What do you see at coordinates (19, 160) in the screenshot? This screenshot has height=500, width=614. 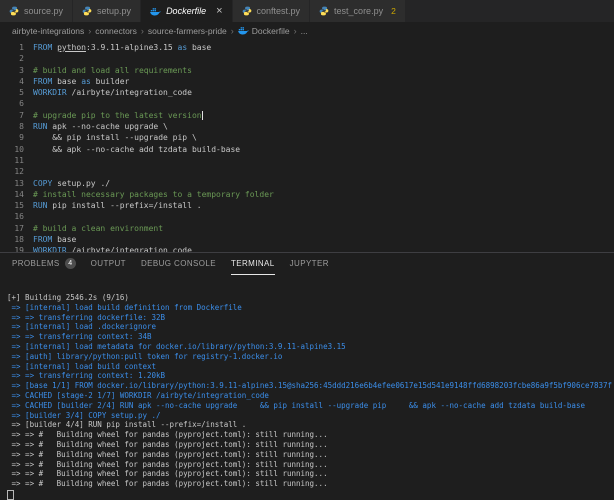 I see `line-number: 11` at bounding box center [19, 160].